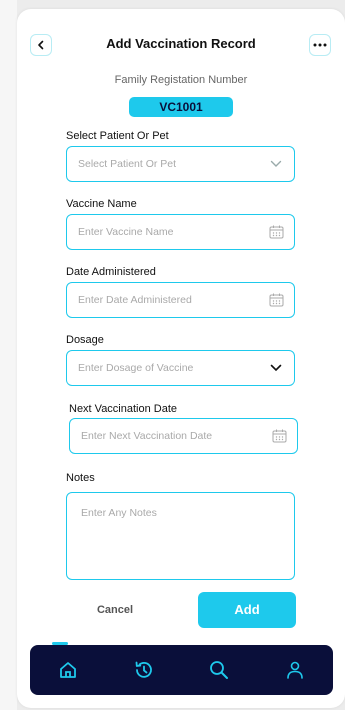 The width and height of the screenshot is (345, 710). I want to click on nav-search, so click(219, 670).